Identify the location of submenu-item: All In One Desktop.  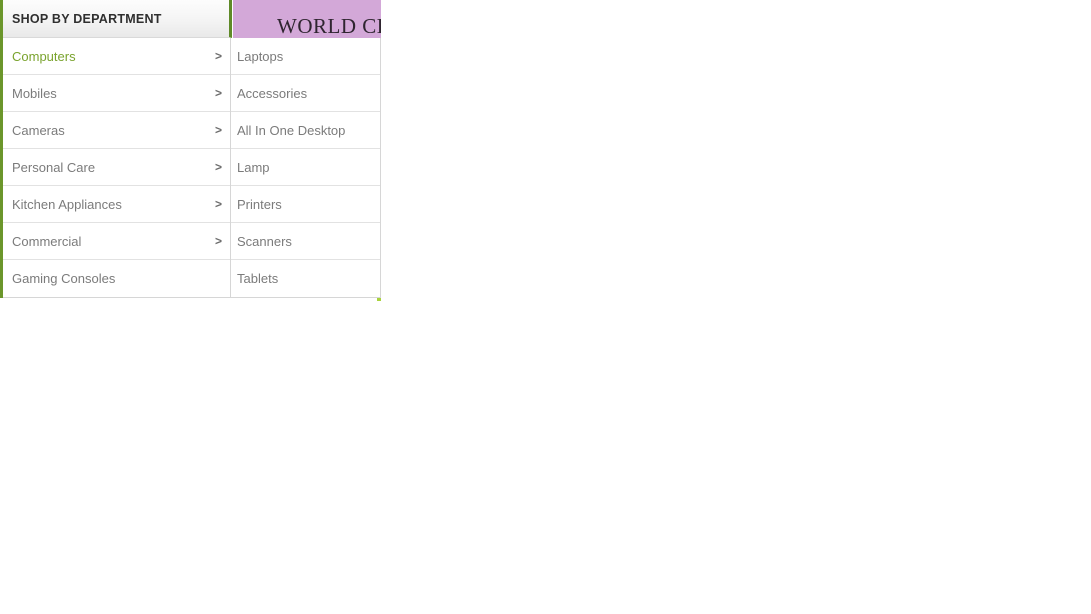
(305, 130).